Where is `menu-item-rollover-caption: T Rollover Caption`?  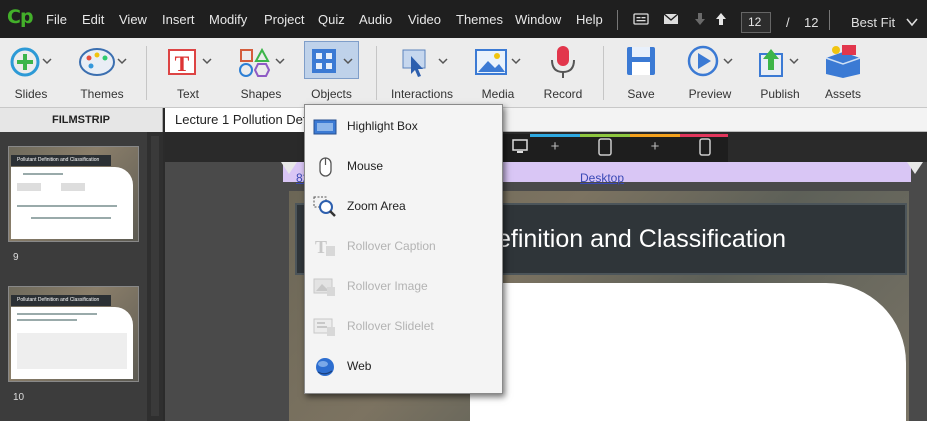
menu-item-rollover-caption: T Rollover Caption is located at coordinates (403, 247).